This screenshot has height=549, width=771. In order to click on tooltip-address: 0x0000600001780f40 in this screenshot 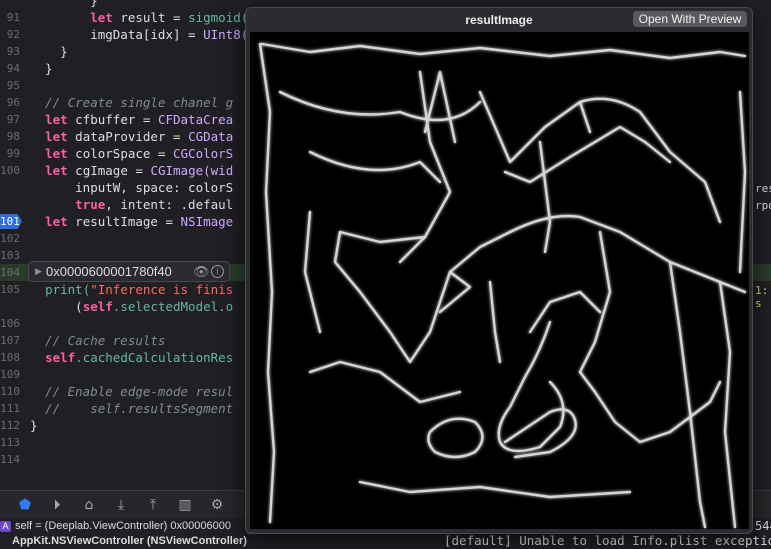, I will do `click(109, 271)`.